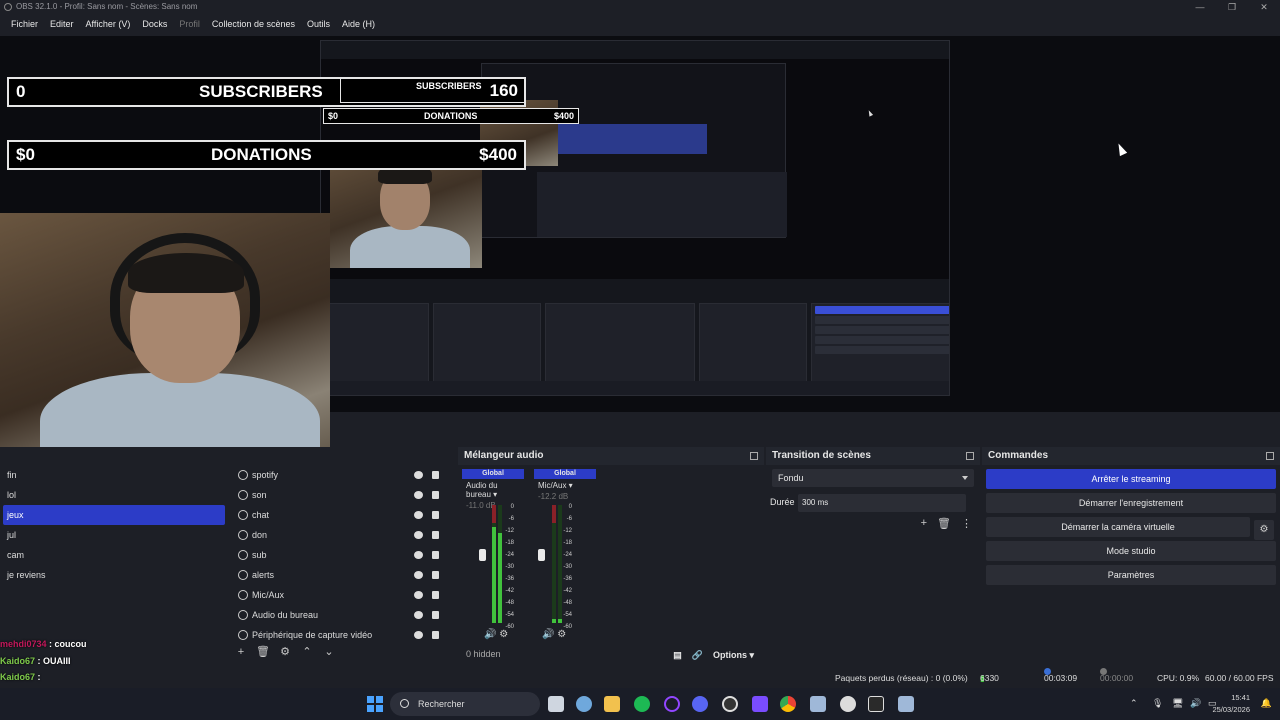 This screenshot has width=1280, height=720. What do you see at coordinates (1134, 703) in the screenshot?
I see `tray-chevron-icon: ⌃` at bounding box center [1134, 703].